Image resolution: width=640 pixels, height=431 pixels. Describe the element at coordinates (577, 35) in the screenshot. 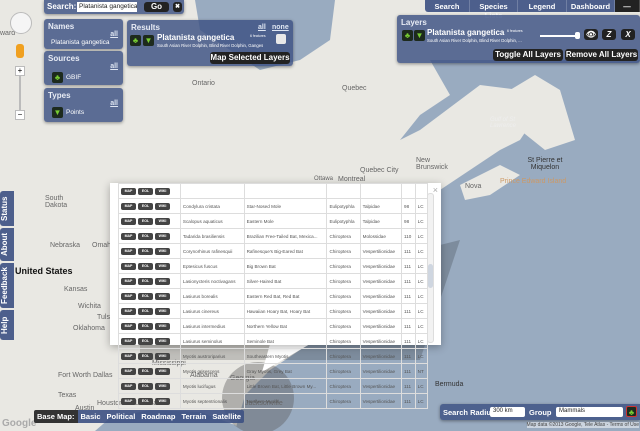

I see `opacity-slider-handle` at that location.